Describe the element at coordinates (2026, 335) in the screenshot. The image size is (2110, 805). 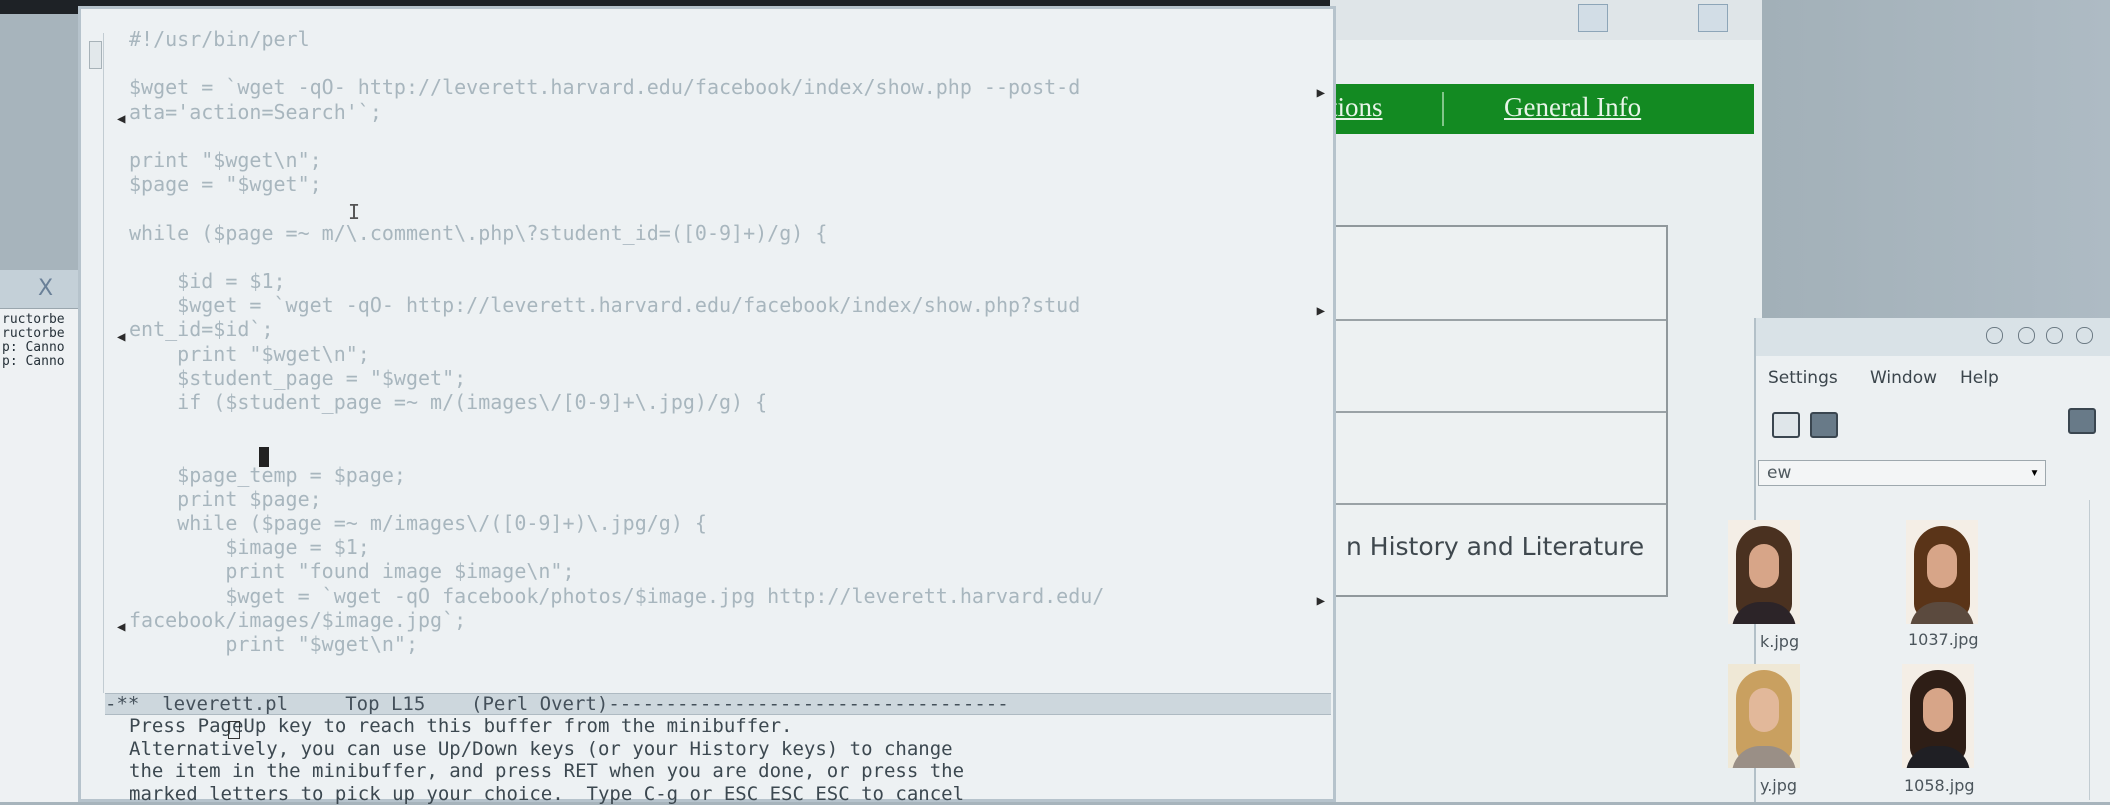
I see `minimize-icon` at that location.